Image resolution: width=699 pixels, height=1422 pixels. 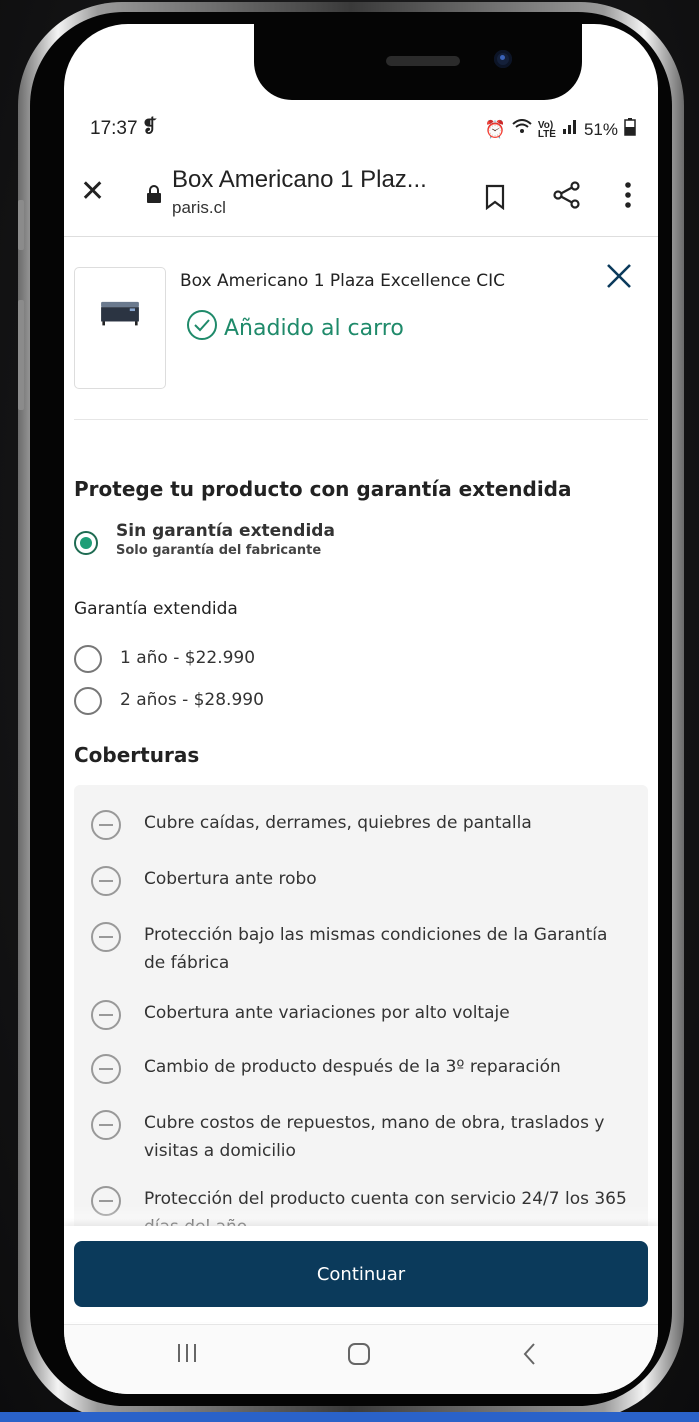 What do you see at coordinates (423, 61) in the screenshot?
I see `speaker-grille` at bounding box center [423, 61].